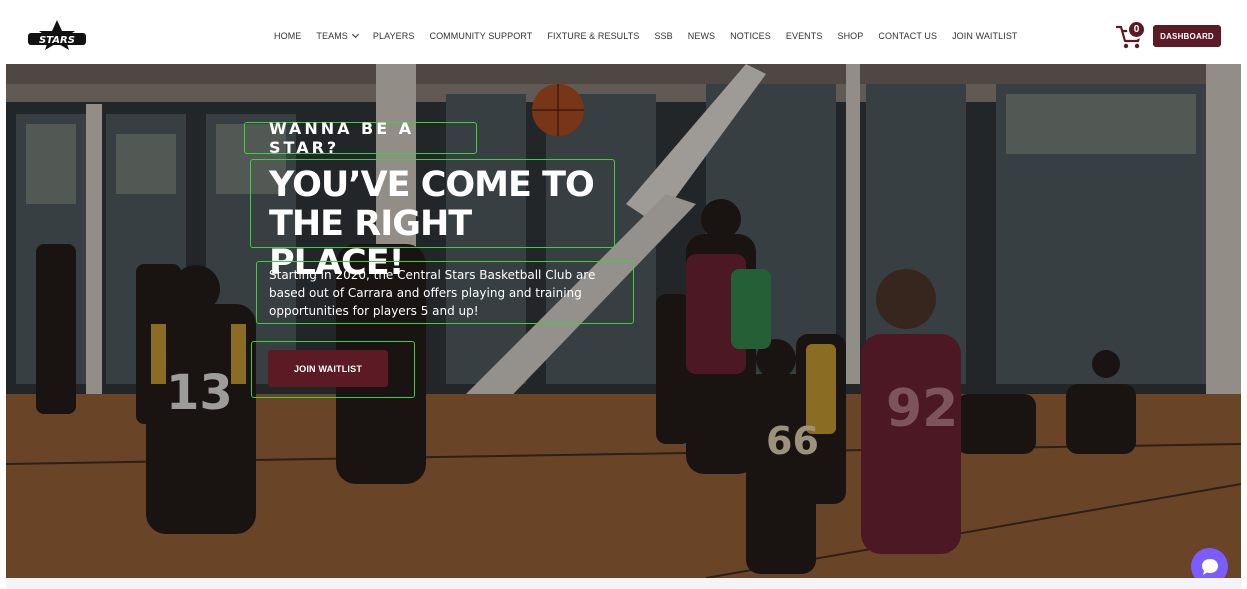 This screenshot has width=1247, height=589. I want to click on nav-item-home: HOME, so click(287, 36).